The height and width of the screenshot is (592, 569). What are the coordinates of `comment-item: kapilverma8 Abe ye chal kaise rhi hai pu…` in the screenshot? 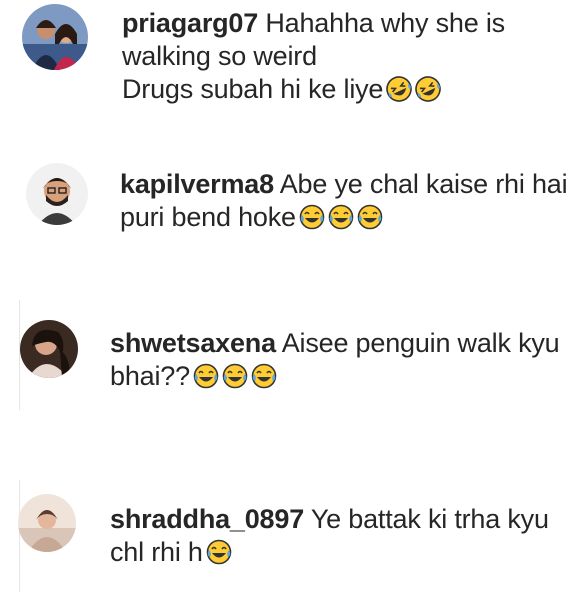 It's located at (297, 198).